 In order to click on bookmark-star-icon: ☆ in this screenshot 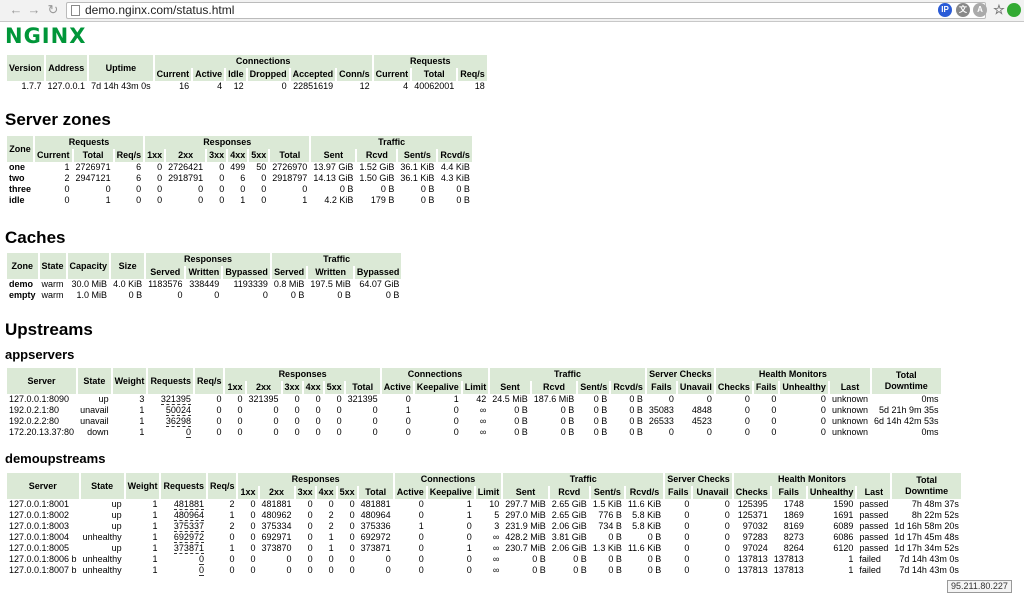, I will do `click(999, 10)`.